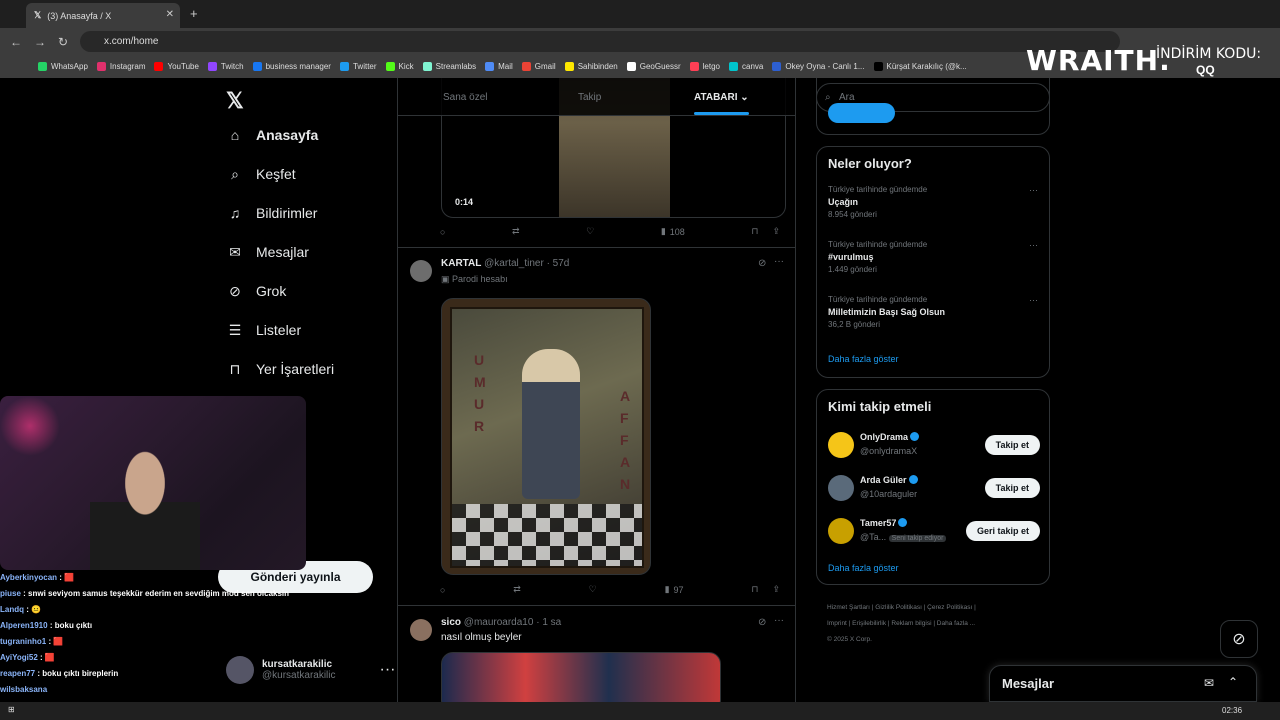 This screenshot has height=720, width=1280. I want to click on follow-suggestion: Arda Güler @10ardaguler Takip et, so click(934, 488).